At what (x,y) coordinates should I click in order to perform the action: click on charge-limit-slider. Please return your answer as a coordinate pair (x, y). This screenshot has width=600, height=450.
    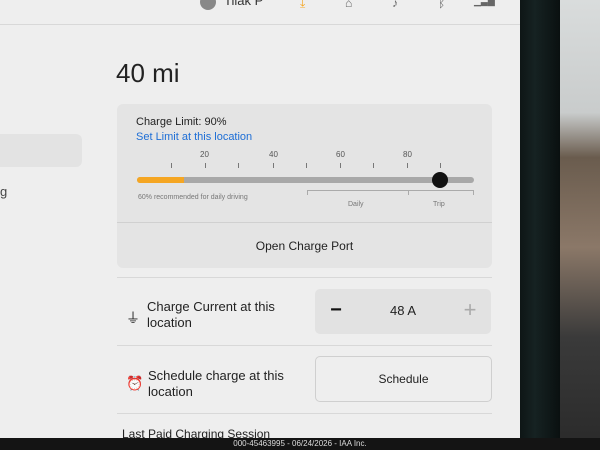
    Looking at the image, I should click on (305, 180).